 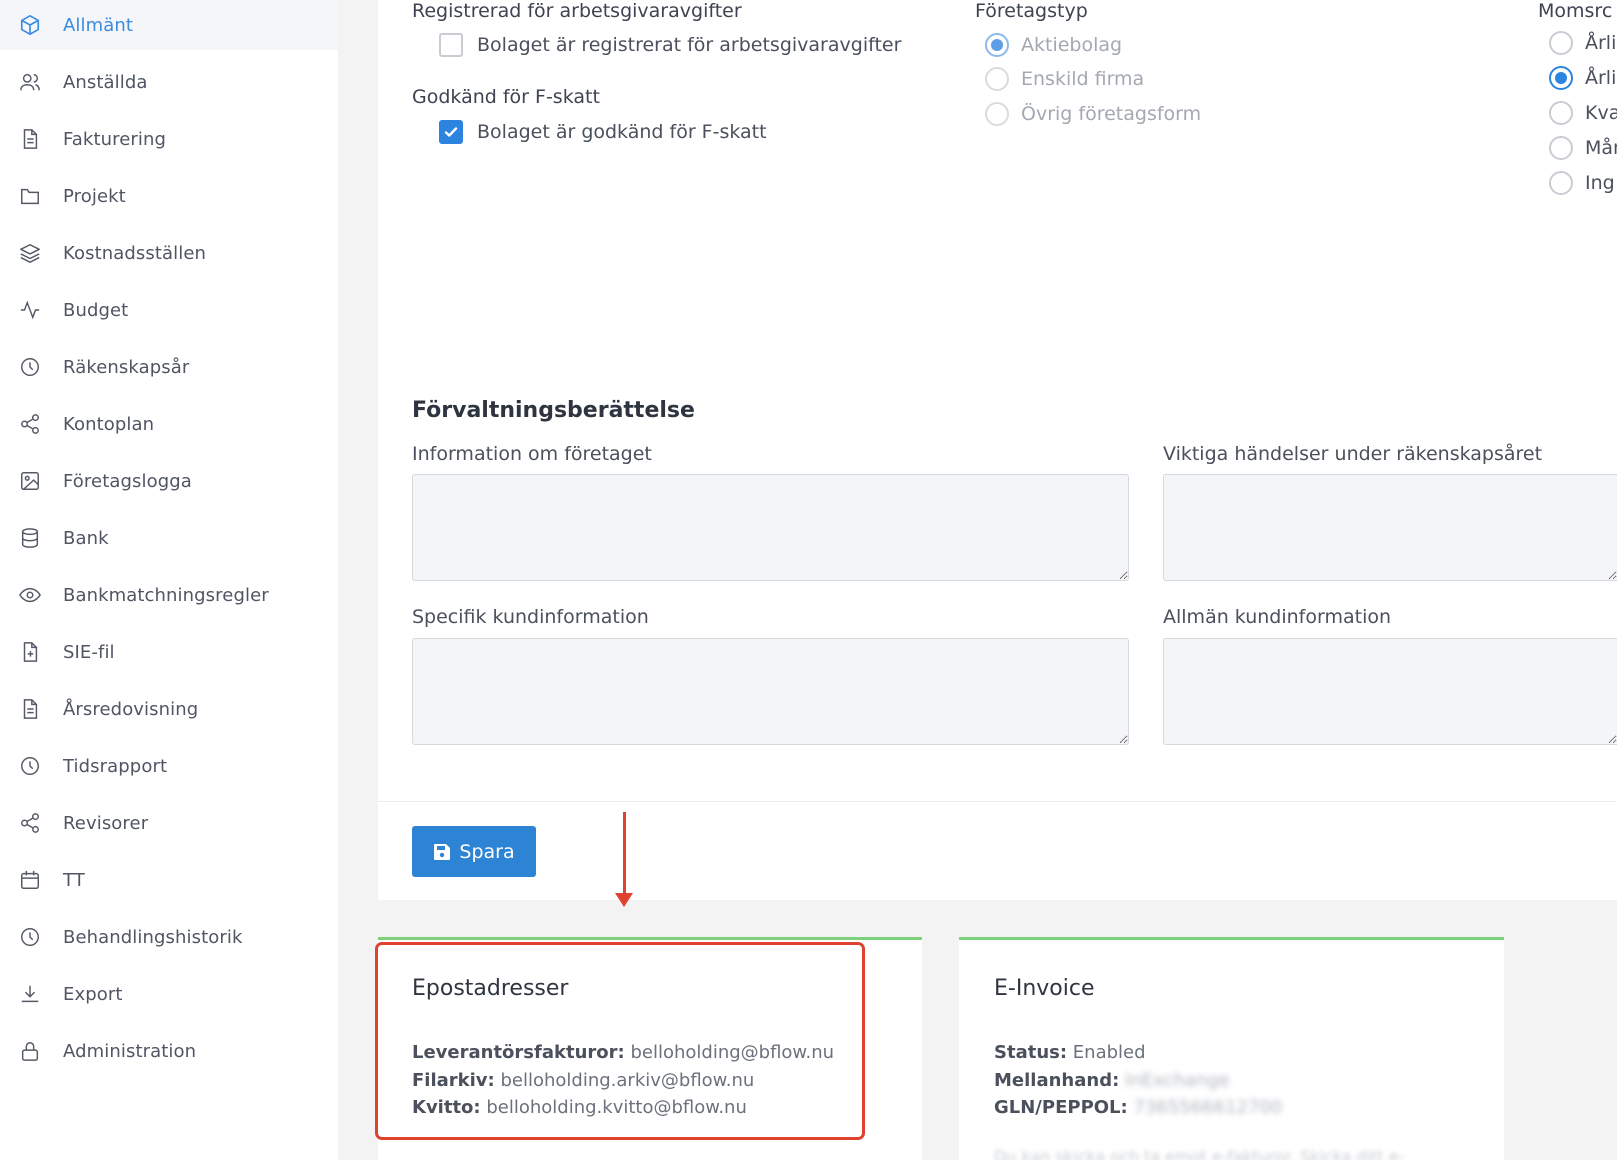 I want to click on vat-option-1: Årlig, so click(x=1583, y=43).